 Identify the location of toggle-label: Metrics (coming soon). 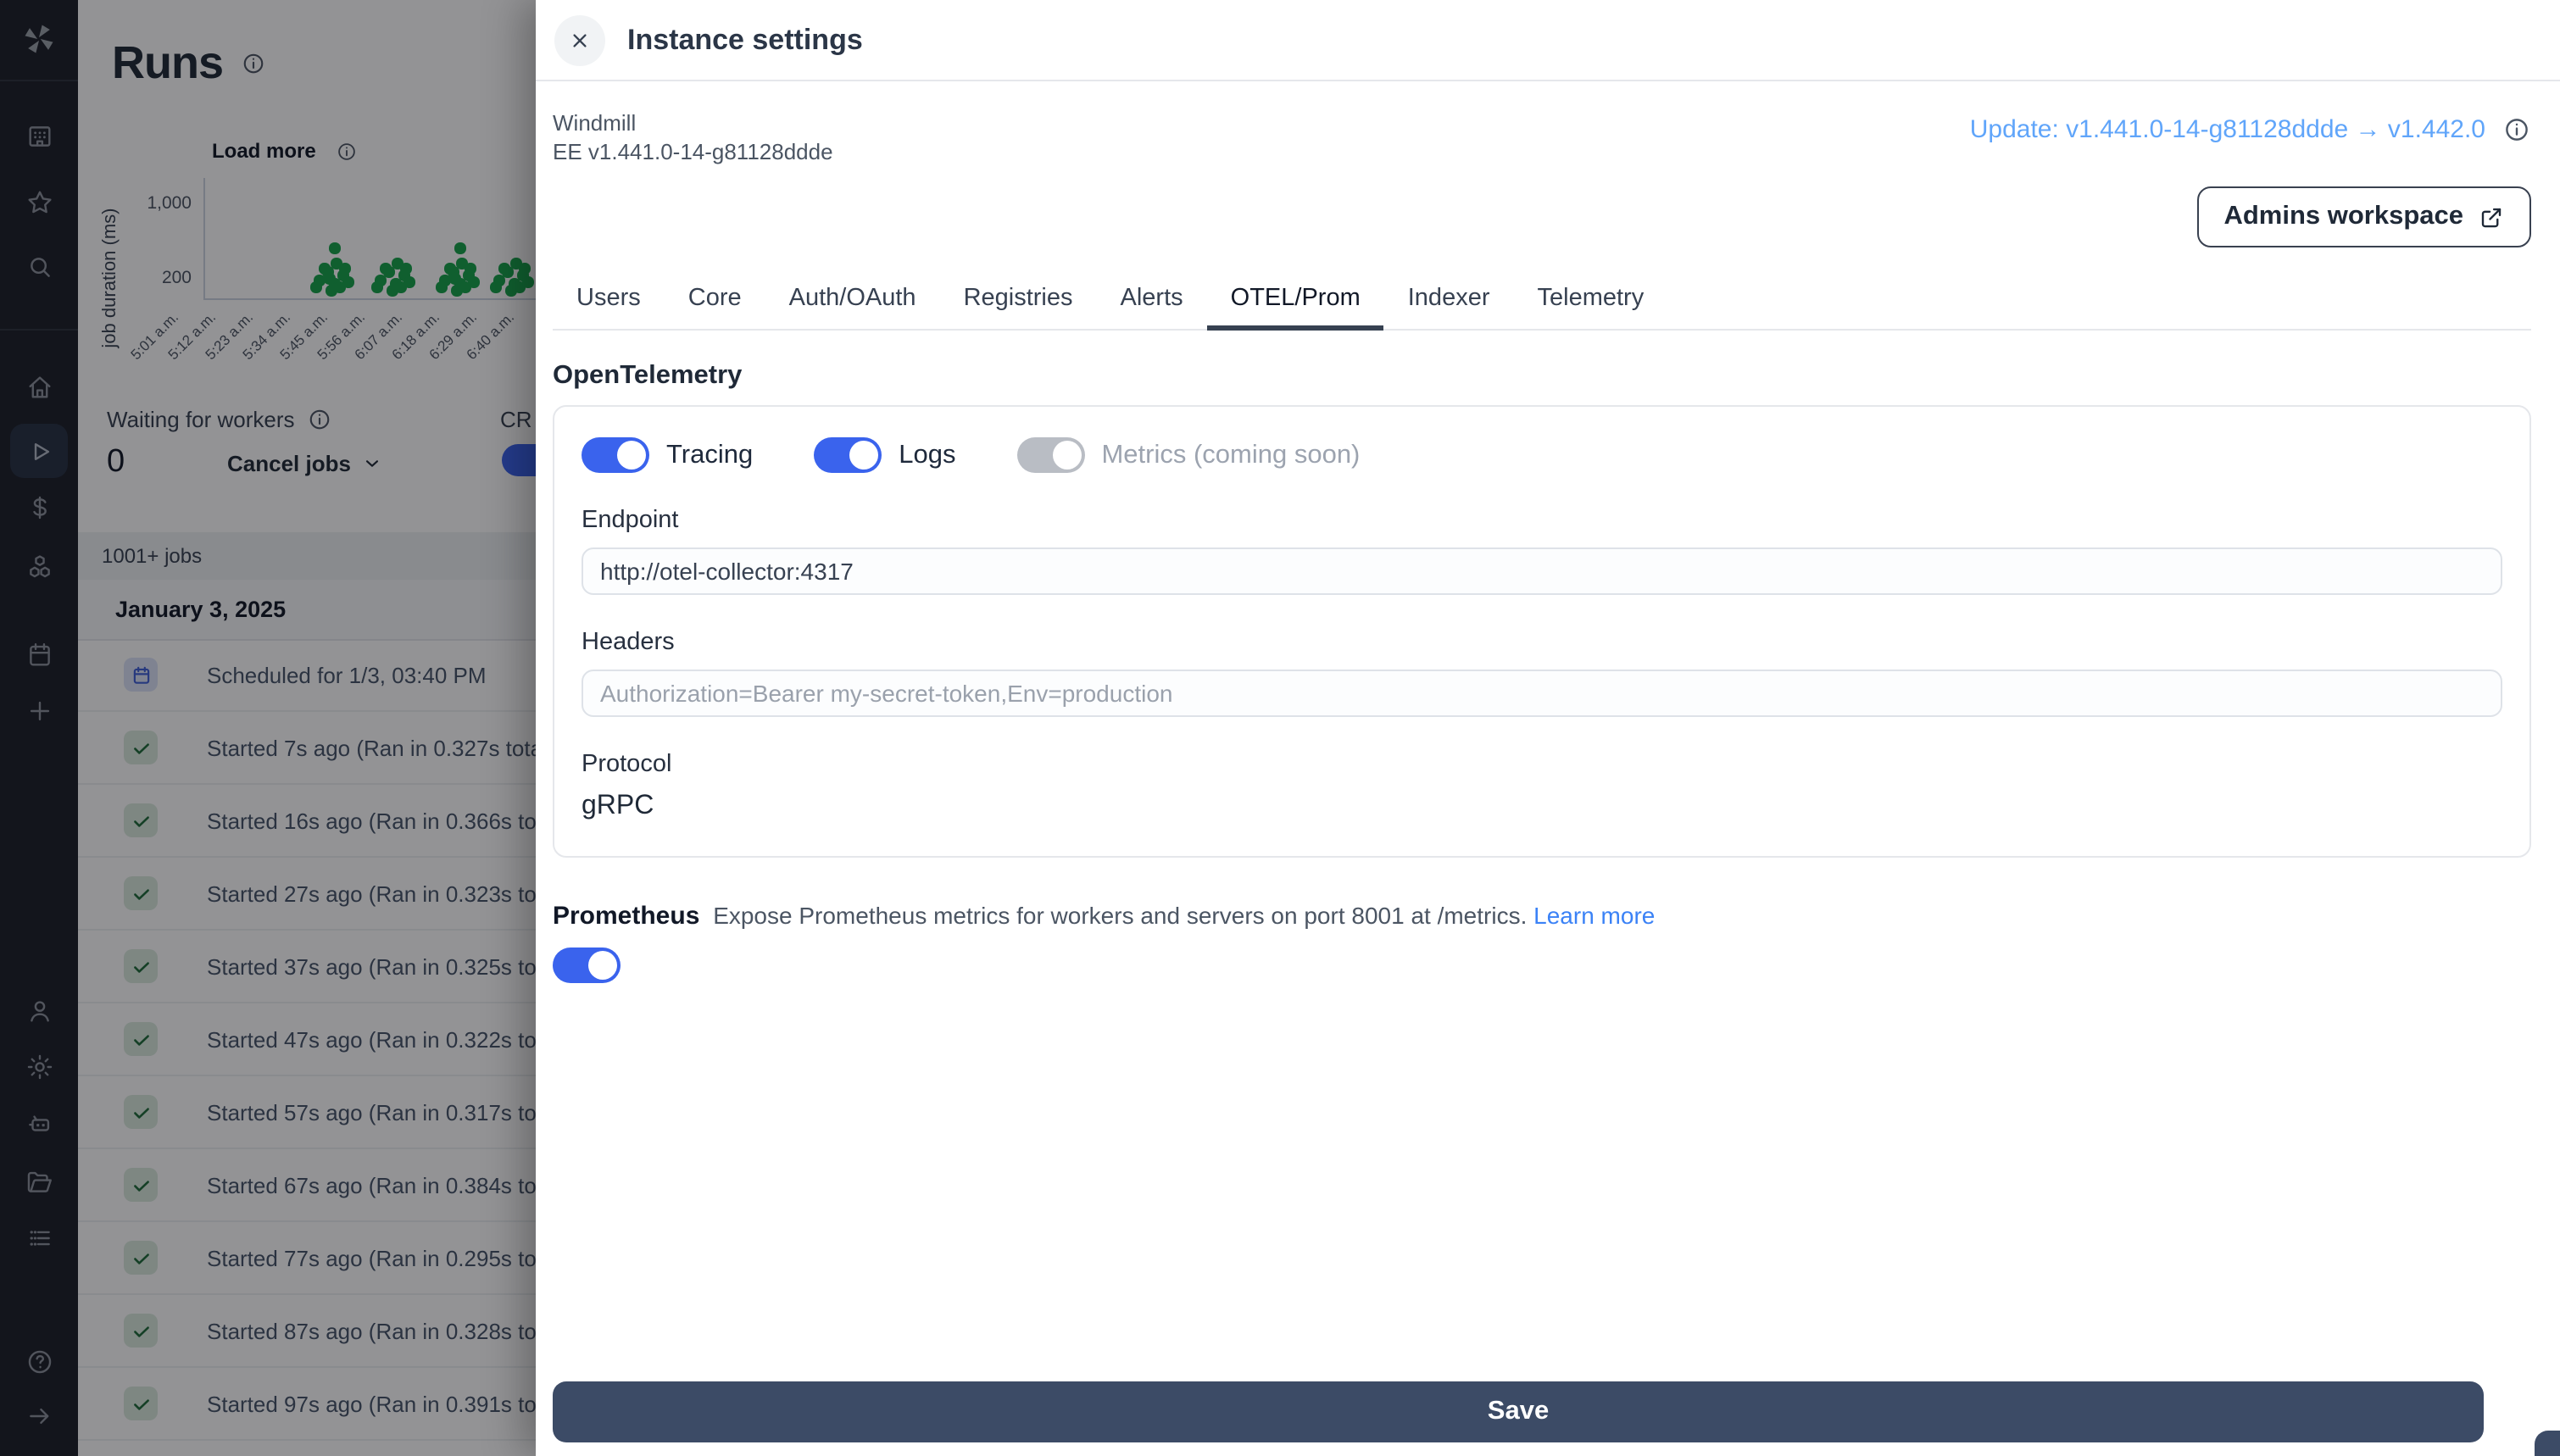
(1231, 455).